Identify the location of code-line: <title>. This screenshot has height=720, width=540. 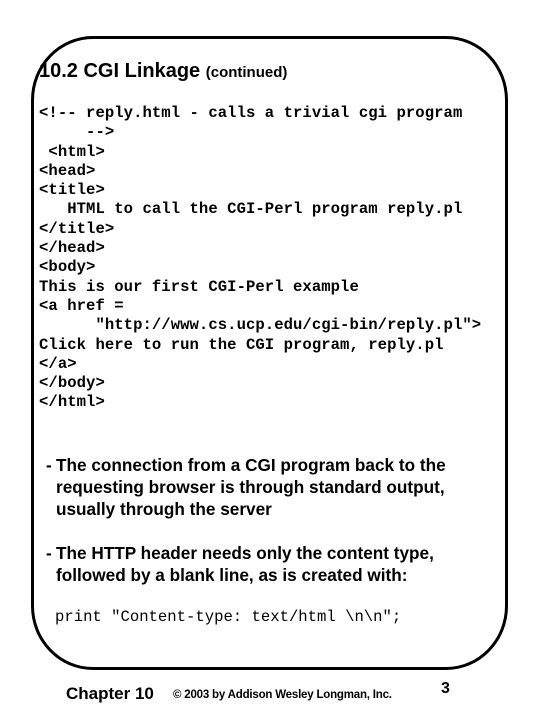
(72, 190).